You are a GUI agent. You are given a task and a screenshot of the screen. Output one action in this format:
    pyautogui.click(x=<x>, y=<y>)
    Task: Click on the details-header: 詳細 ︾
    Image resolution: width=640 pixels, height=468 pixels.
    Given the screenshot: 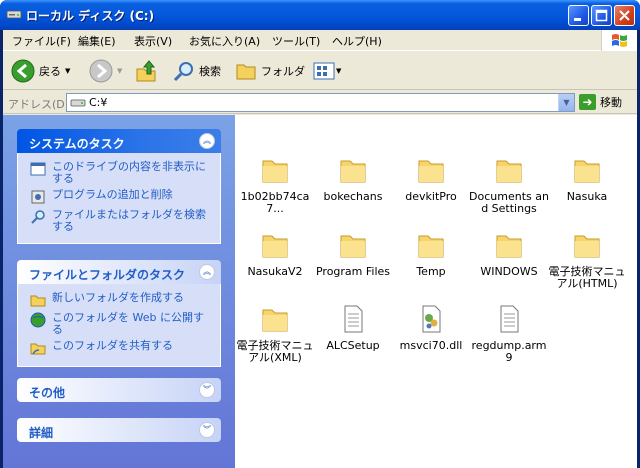 What is the action you would take?
    pyautogui.click(x=119, y=430)
    